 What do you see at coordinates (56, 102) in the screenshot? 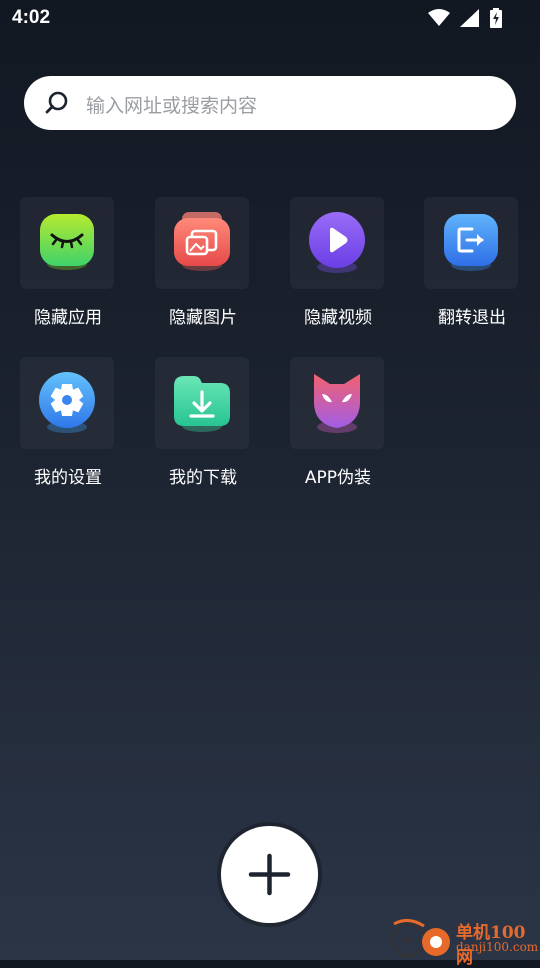
I see `search-icon` at bounding box center [56, 102].